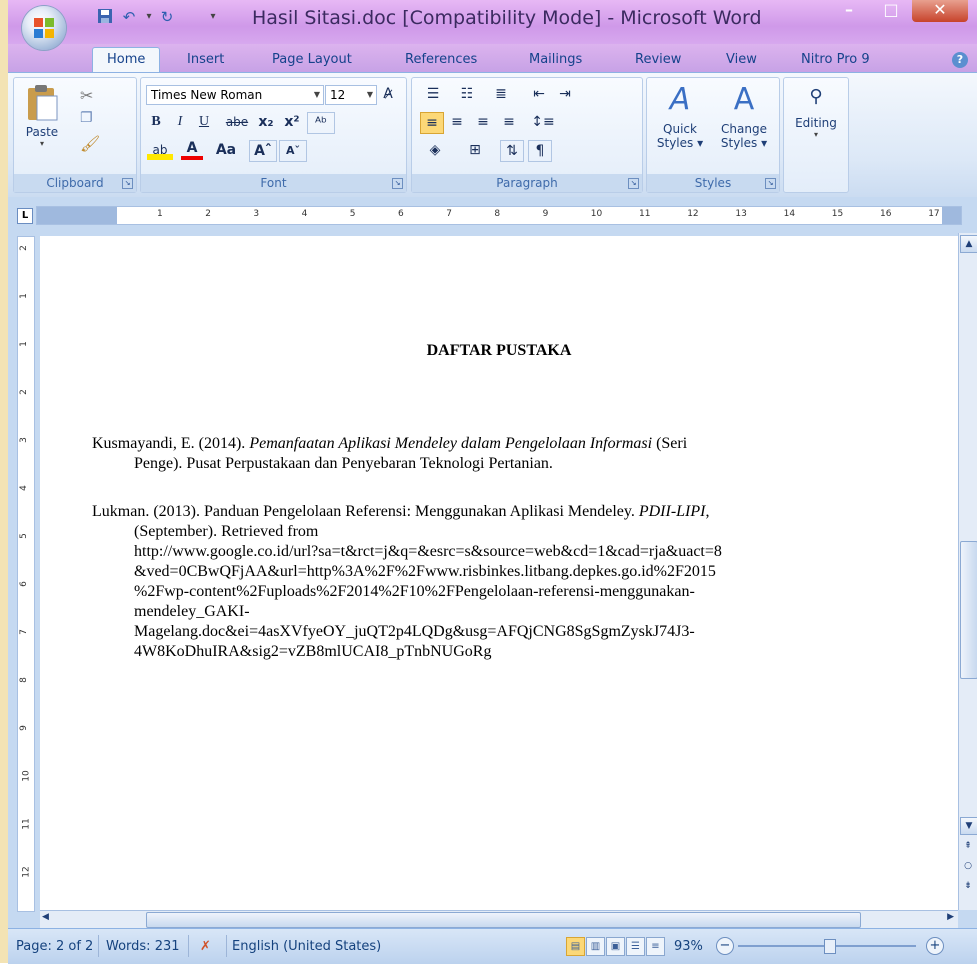 The image size is (977, 964). I want to click on decrease-indent-icon: ⇤, so click(539, 94).